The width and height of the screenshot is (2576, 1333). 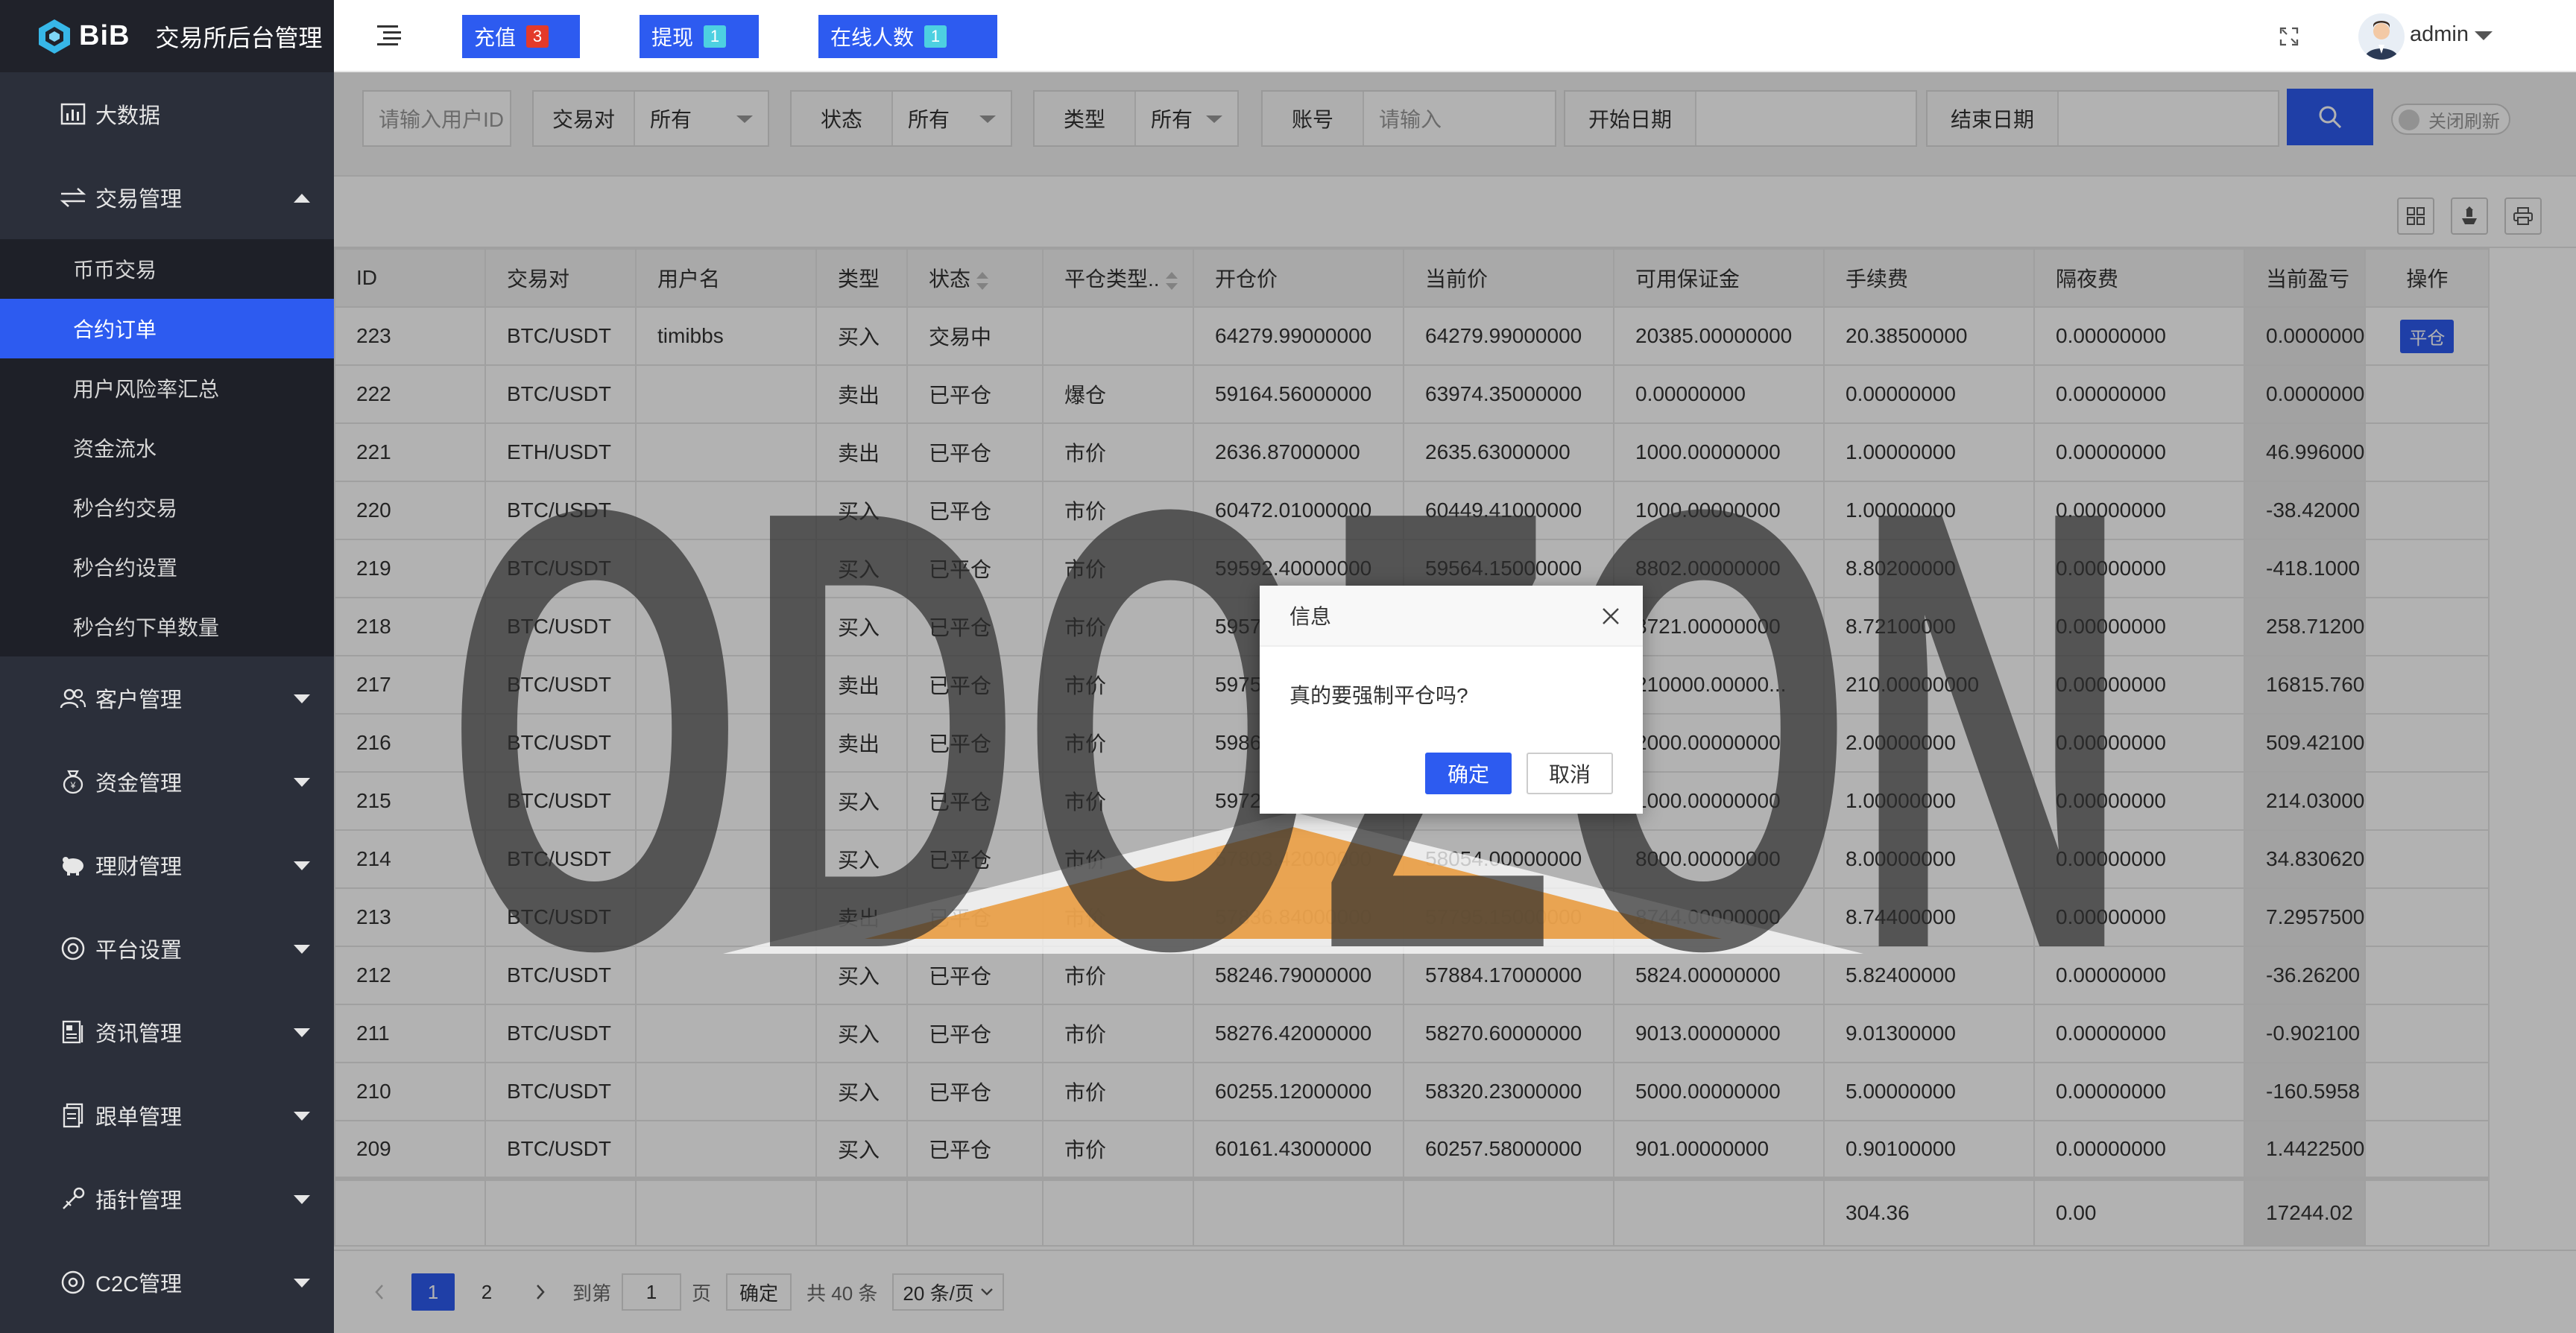 What do you see at coordinates (73, 114) in the screenshot?
I see `bar-chart-icon` at bounding box center [73, 114].